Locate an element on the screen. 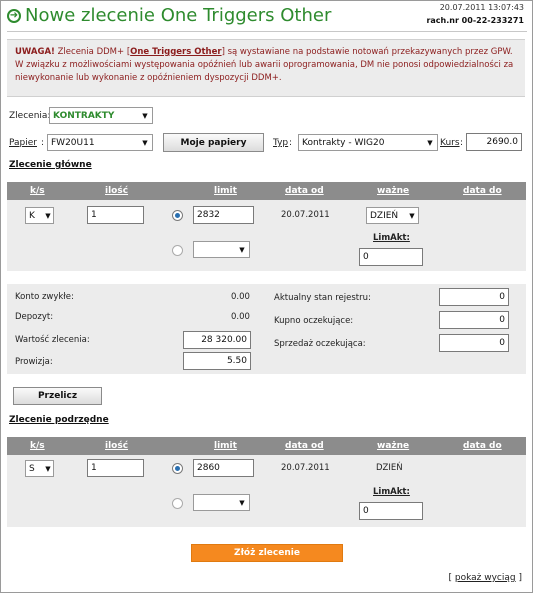  page-title: ➜ Nowe zlecenie One Triggers Other is located at coordinates (169, 15).